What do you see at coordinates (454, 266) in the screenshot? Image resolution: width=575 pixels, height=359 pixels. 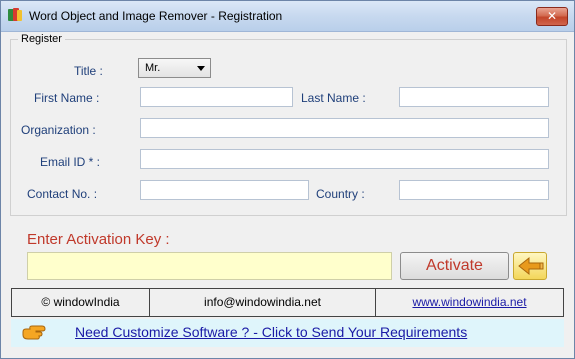 I see `activate-button: Activate` at bounding box center [454, 266].